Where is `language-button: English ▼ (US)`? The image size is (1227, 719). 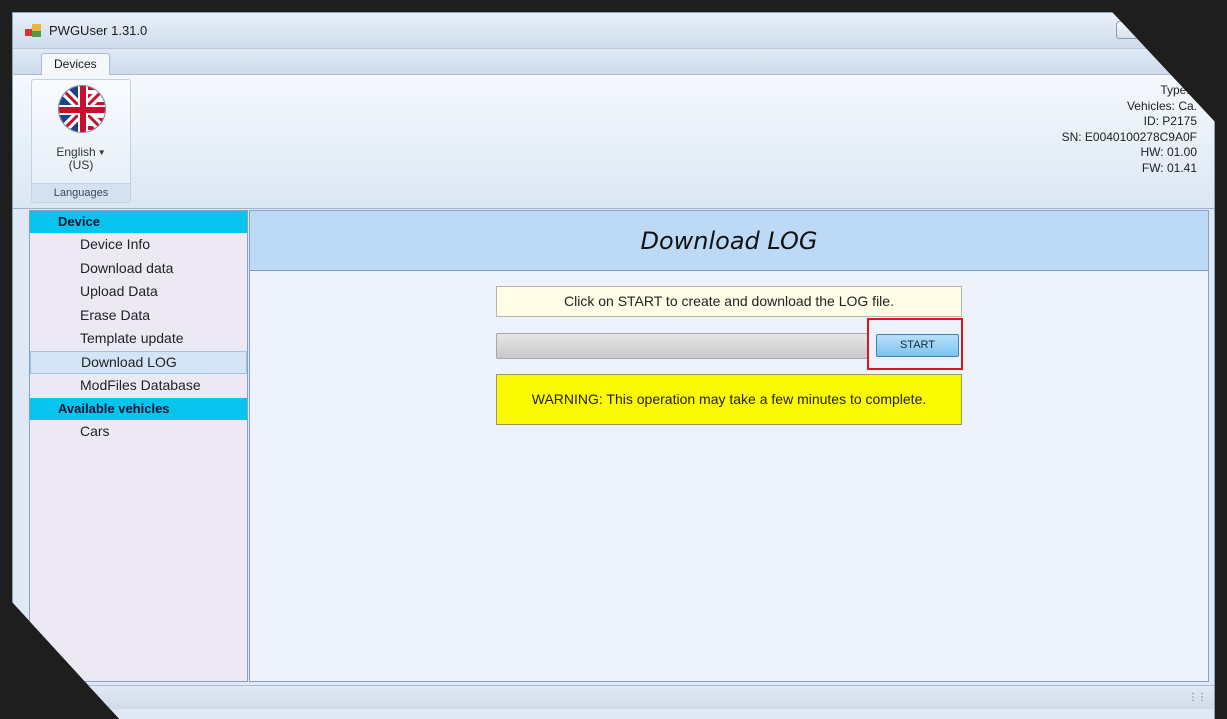 language-button: English ▼ (US) is located at coordinates (81, 132).